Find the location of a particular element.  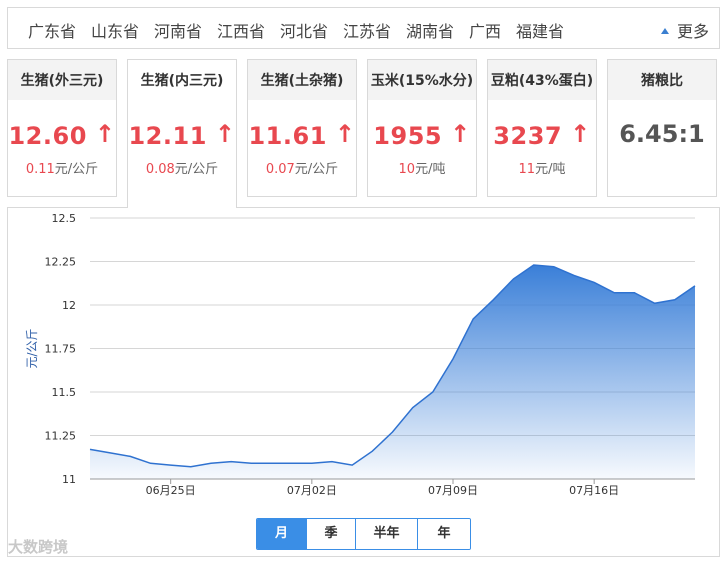

card-change: 0.08元/公斤 is located at coordinates (182, 167).